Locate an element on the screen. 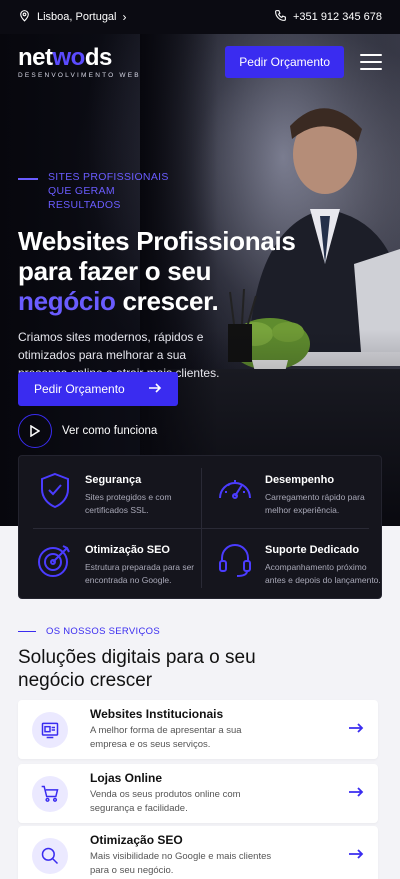 Image resolution: width=400 pixels, height=879 pixels. search-icon is located at coordinates (50, 855).